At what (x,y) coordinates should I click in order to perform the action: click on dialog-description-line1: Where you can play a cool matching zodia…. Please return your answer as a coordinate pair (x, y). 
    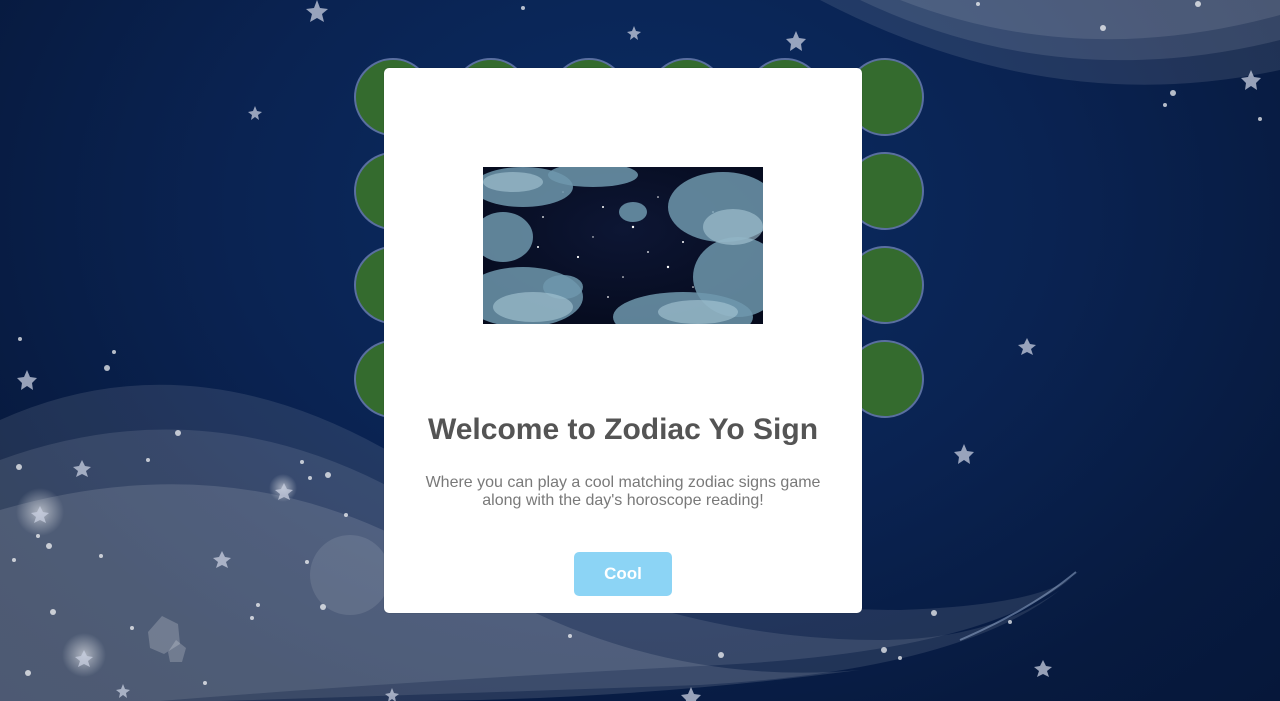
    Looking at the image, I should click on (623, 482).